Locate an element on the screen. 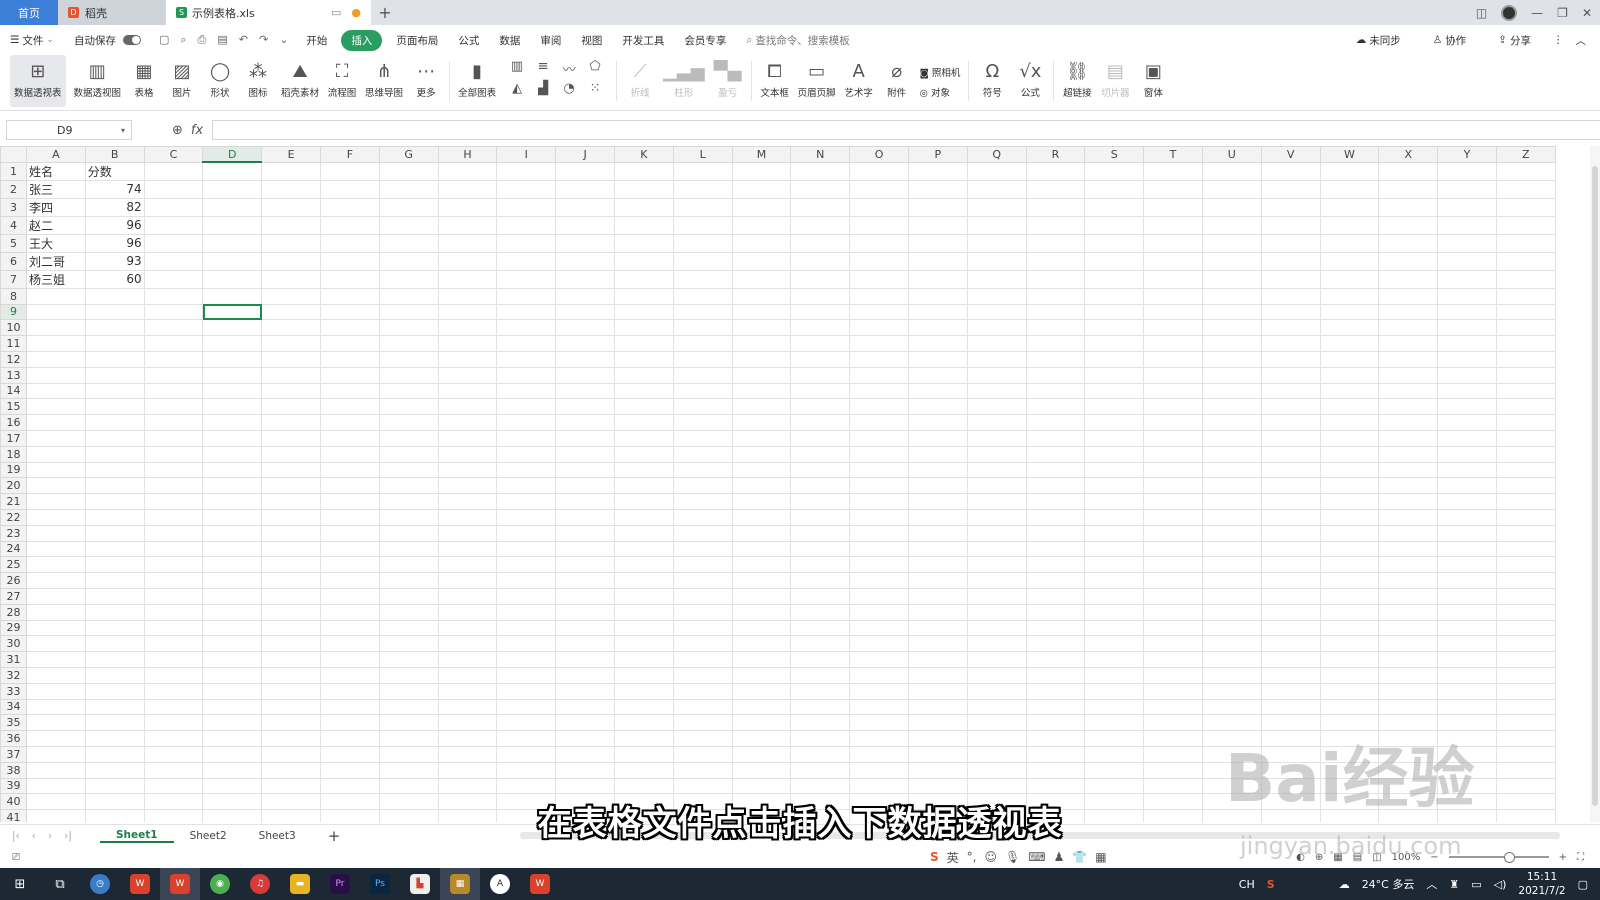 The image size is (1600, 900). row-header: 38 is located at coordinates (13, 770).